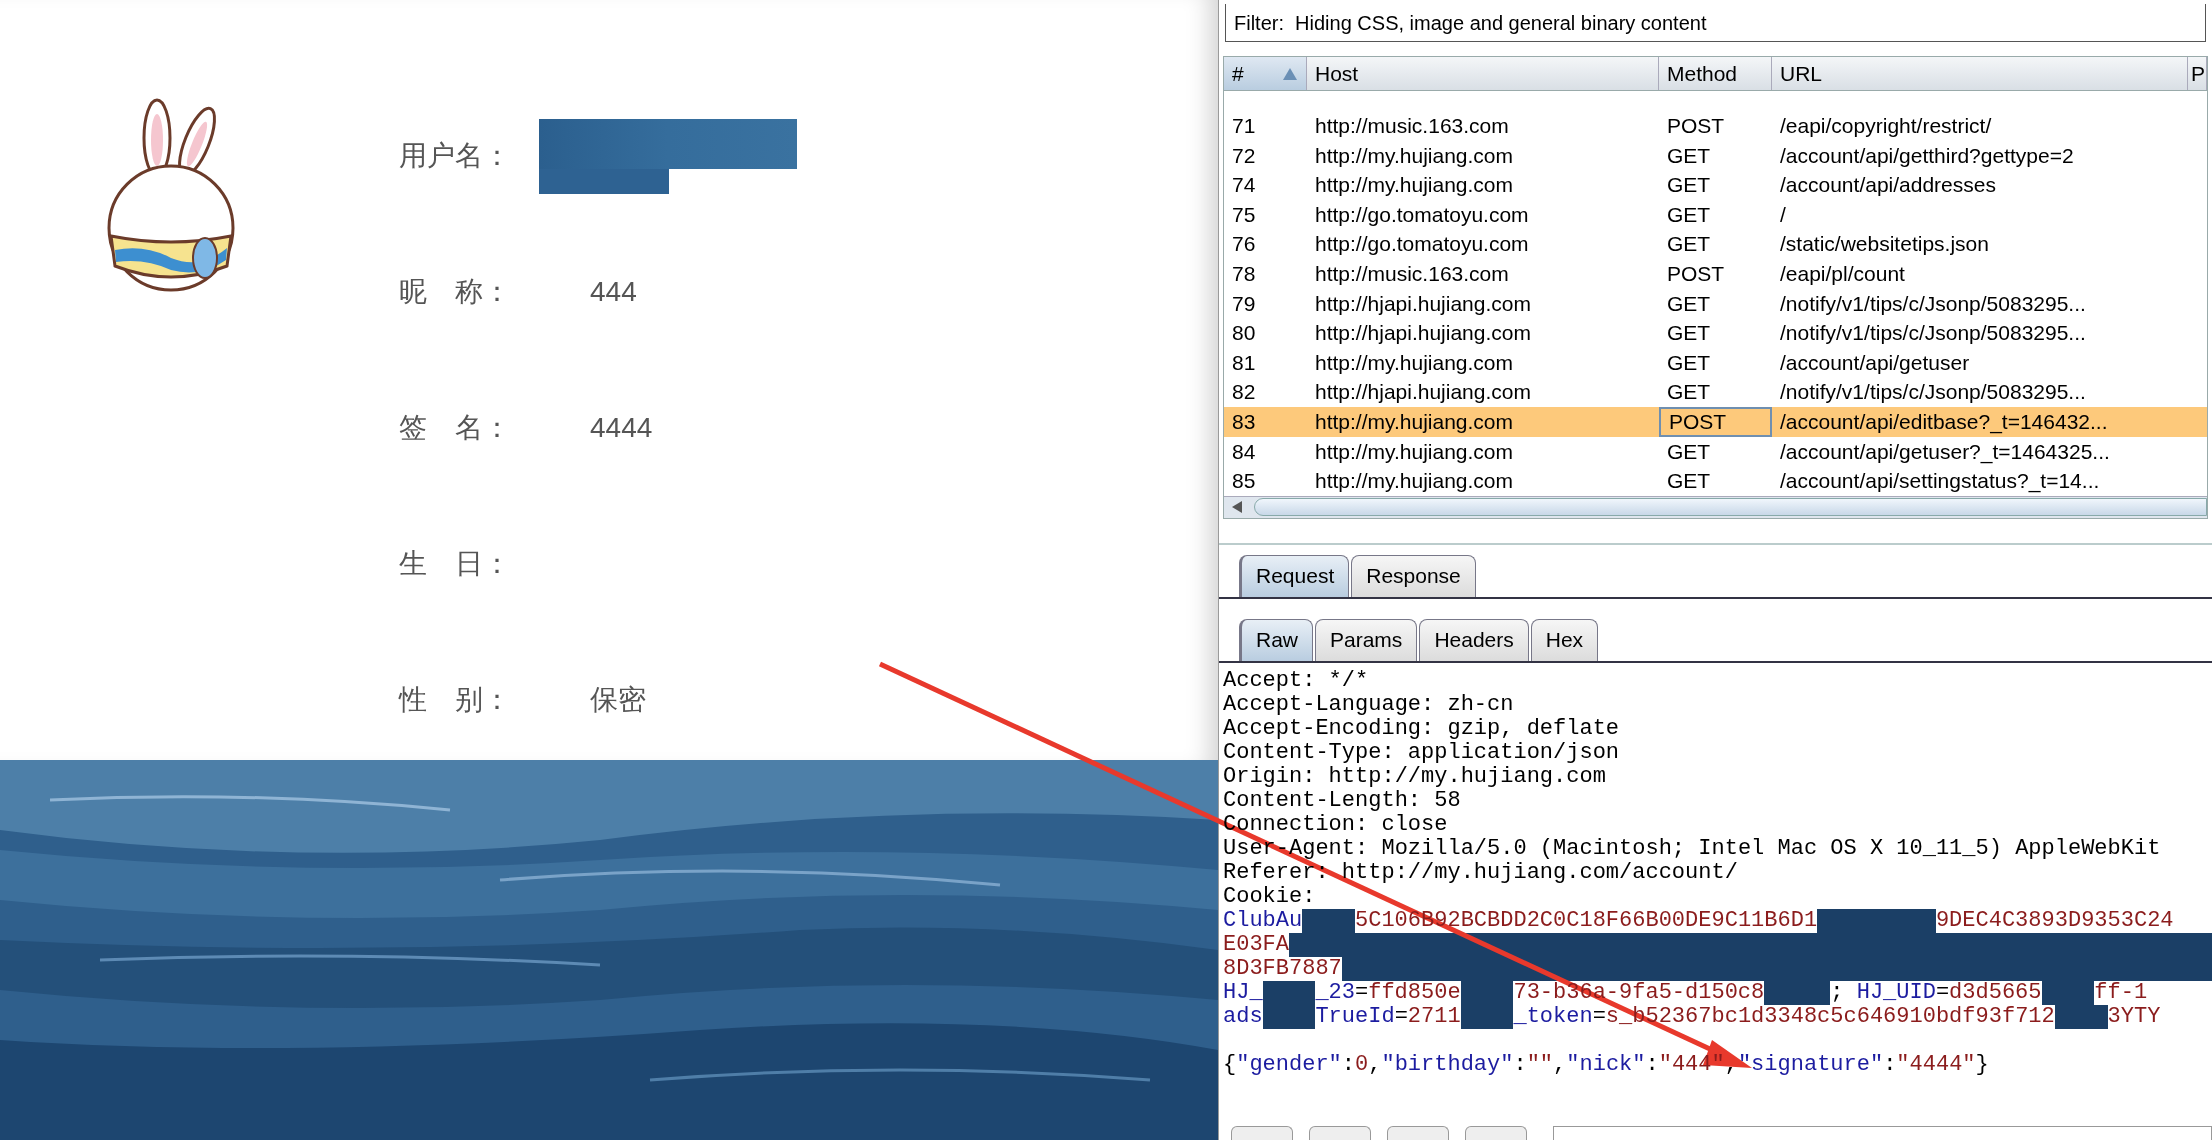 The image size is (2212, 1140). What do you see at coordinates (455, 700) in the screenshot?
I see `field-label: 性 别：` at bounding box center [455, 700].